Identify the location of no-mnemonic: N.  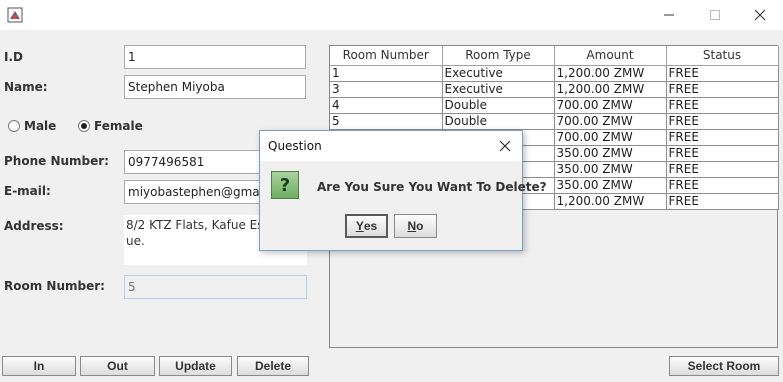
(412, 226).